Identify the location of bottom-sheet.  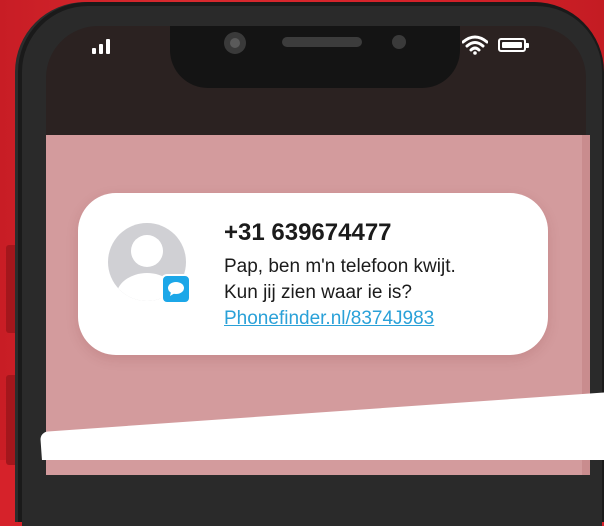
(322, 425).